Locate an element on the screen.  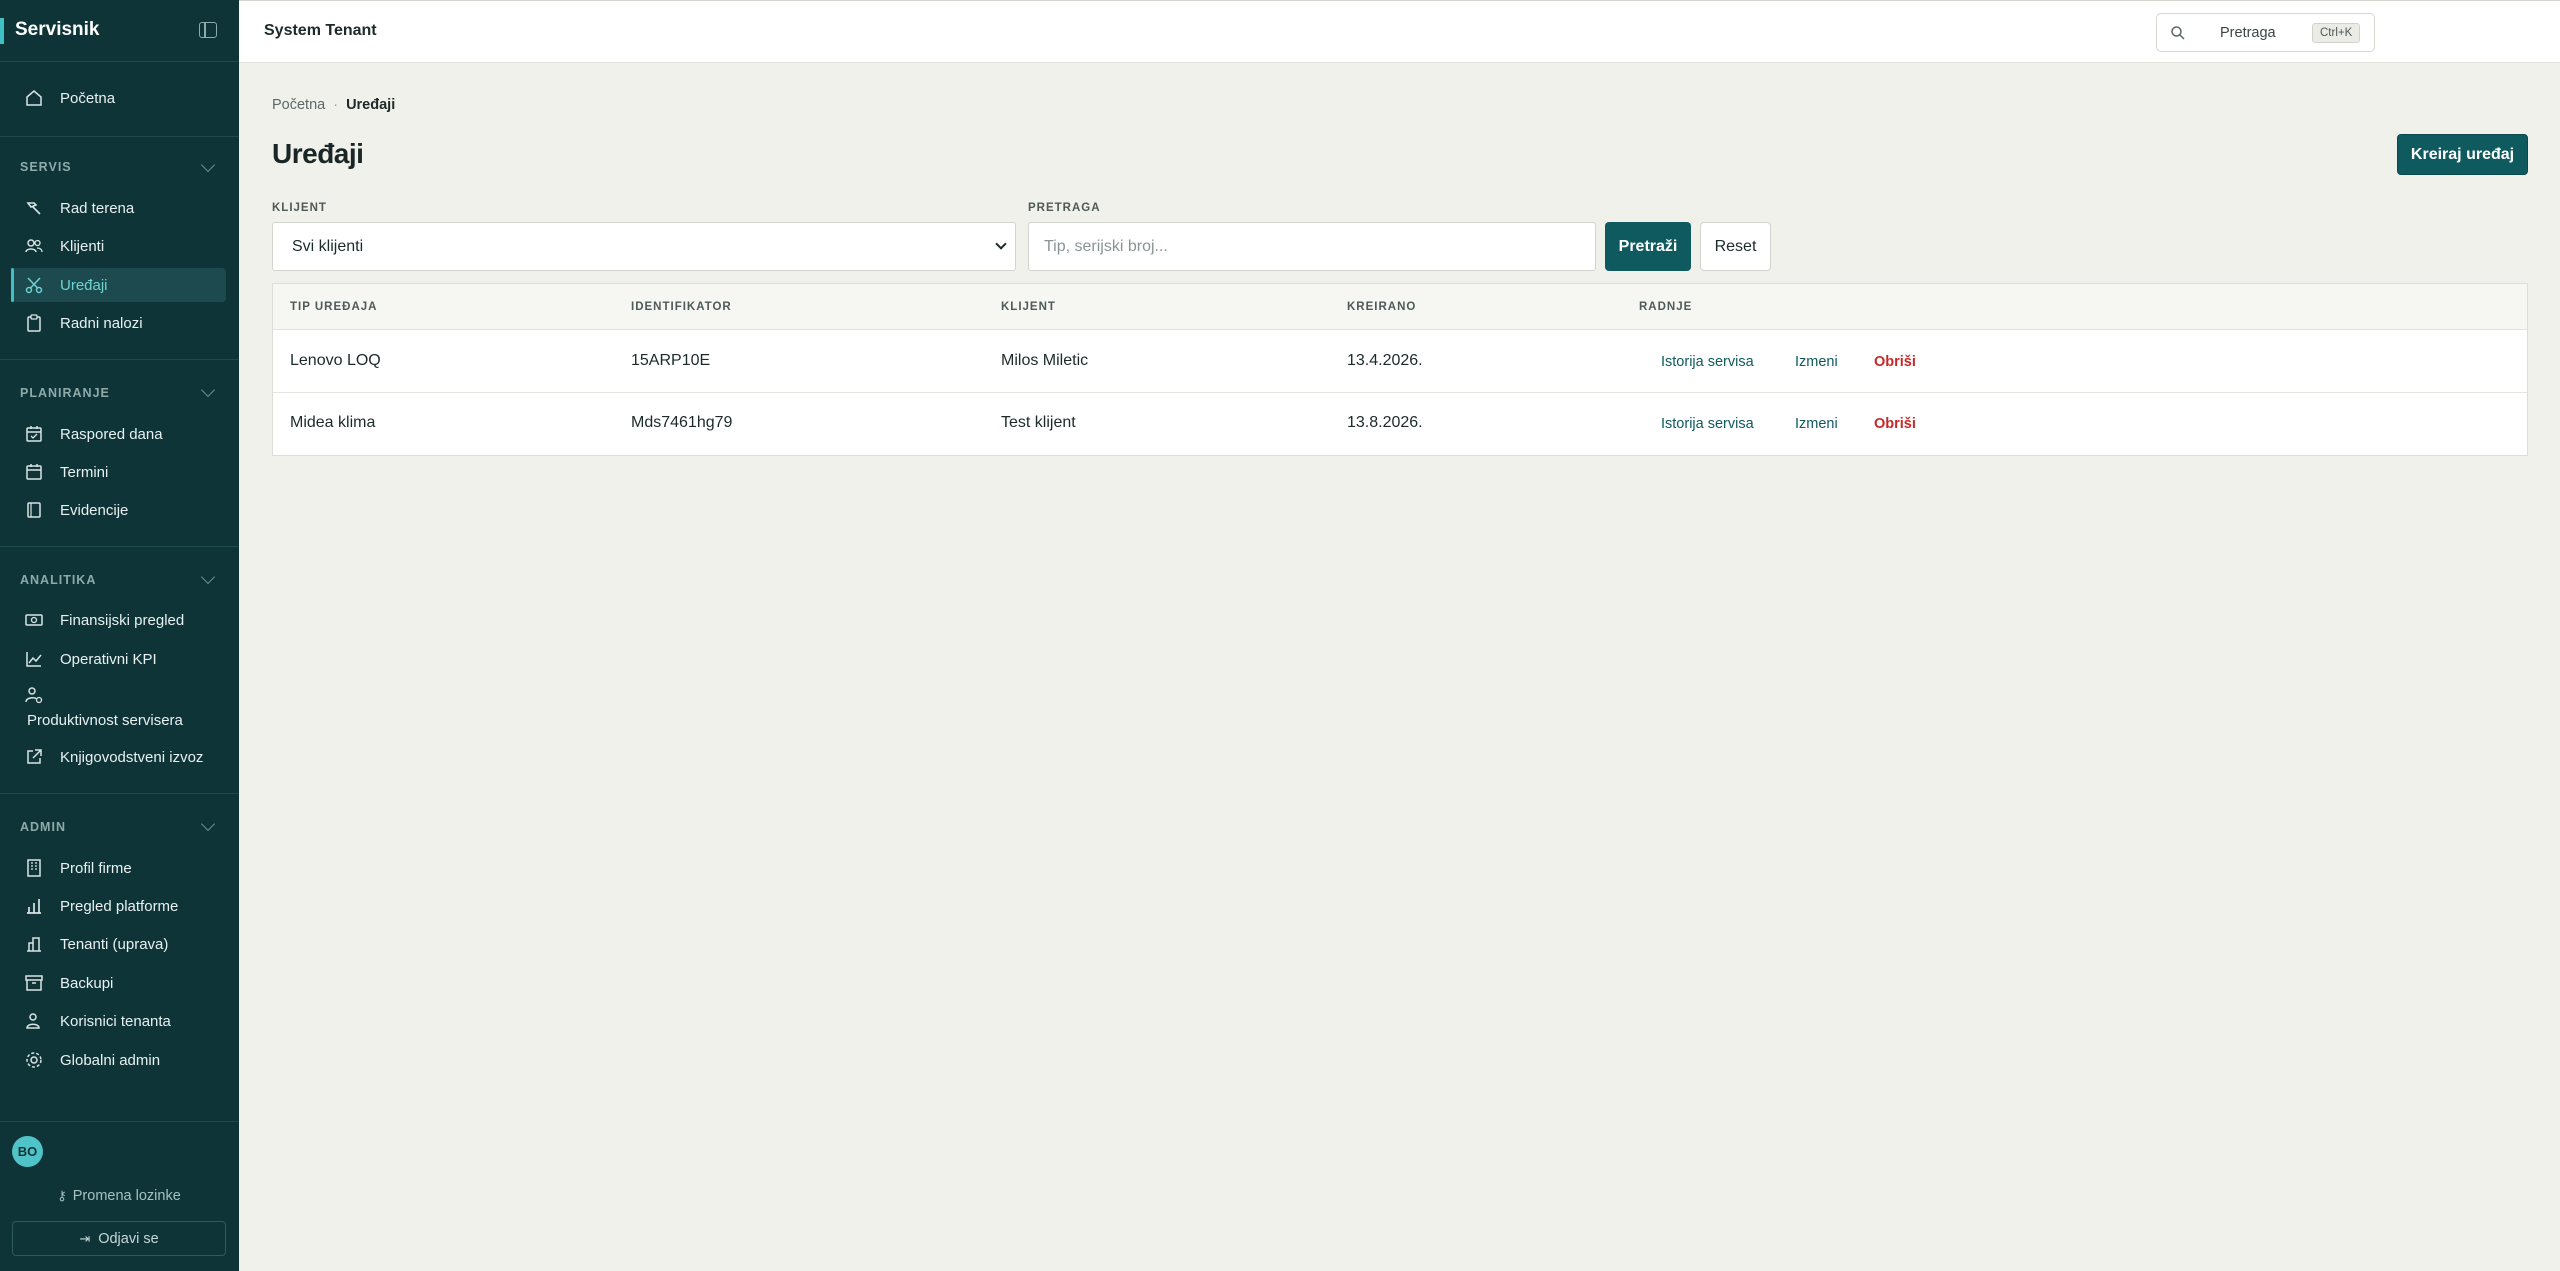
logout-button: ⇥ Odjavi se is located at coordinates (119, 1238).